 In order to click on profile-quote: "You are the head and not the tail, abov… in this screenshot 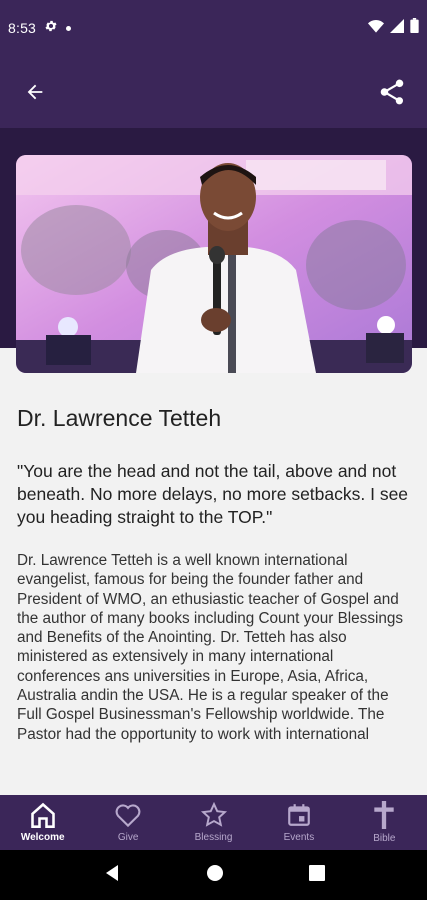, I will do `click(213, 494)`.